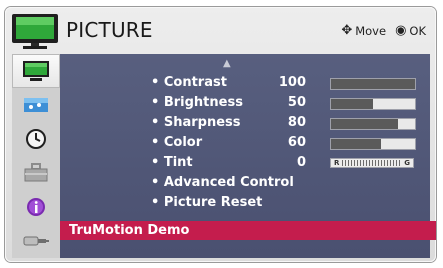 The image size is (443, 268). I want to click on tint-scale, so click(372, 163).